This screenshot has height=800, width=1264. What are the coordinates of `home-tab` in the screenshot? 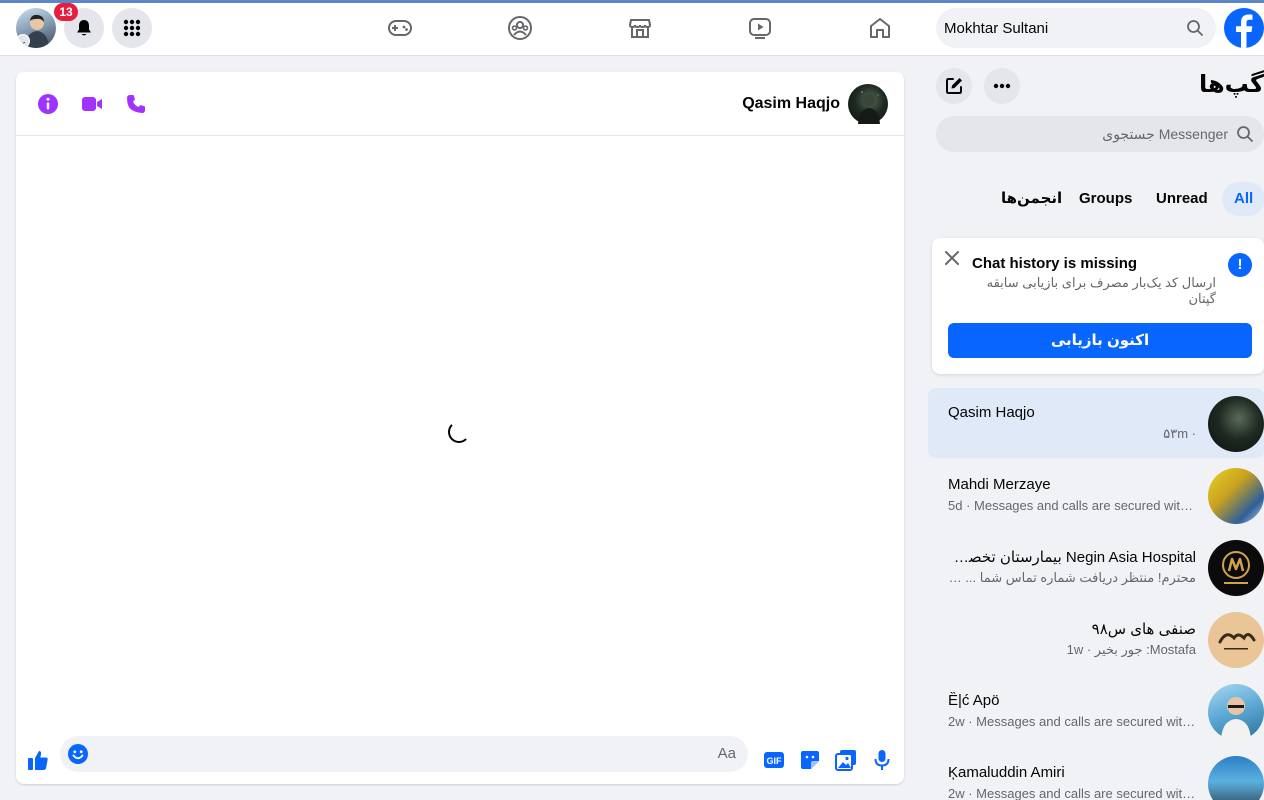 It's located at (880, 28).